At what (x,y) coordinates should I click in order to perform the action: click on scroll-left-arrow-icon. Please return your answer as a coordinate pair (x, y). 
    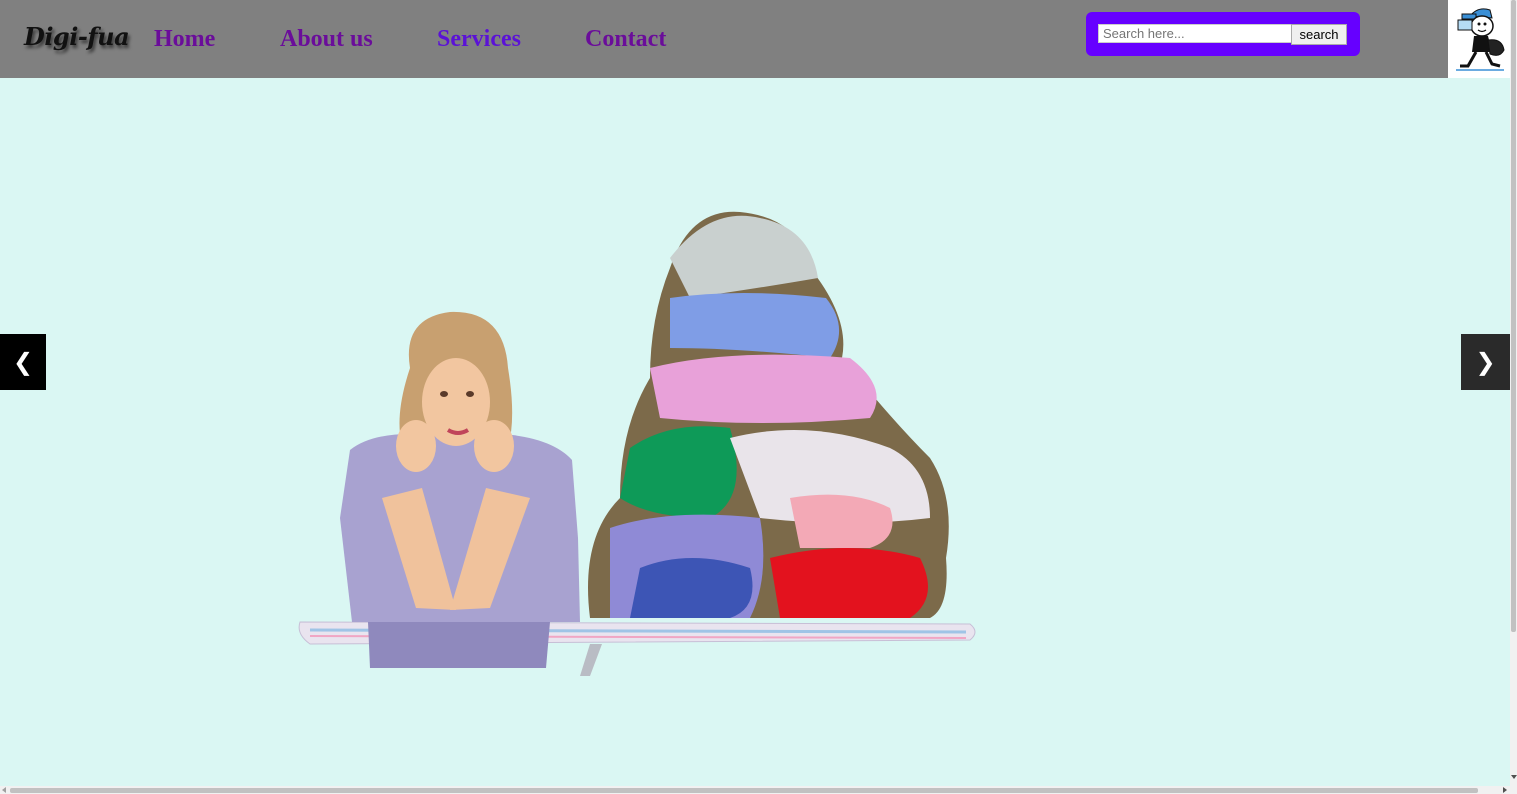
    Looking at the image, I should click on (4, 790).